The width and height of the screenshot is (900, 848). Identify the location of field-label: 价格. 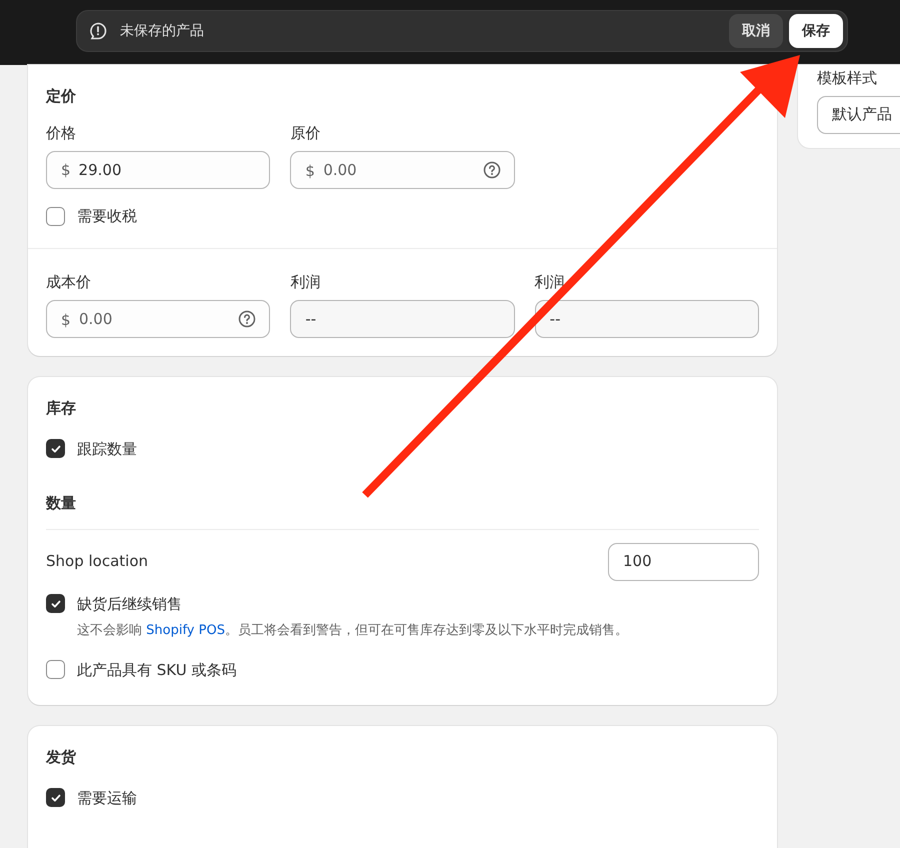
(61, 133).